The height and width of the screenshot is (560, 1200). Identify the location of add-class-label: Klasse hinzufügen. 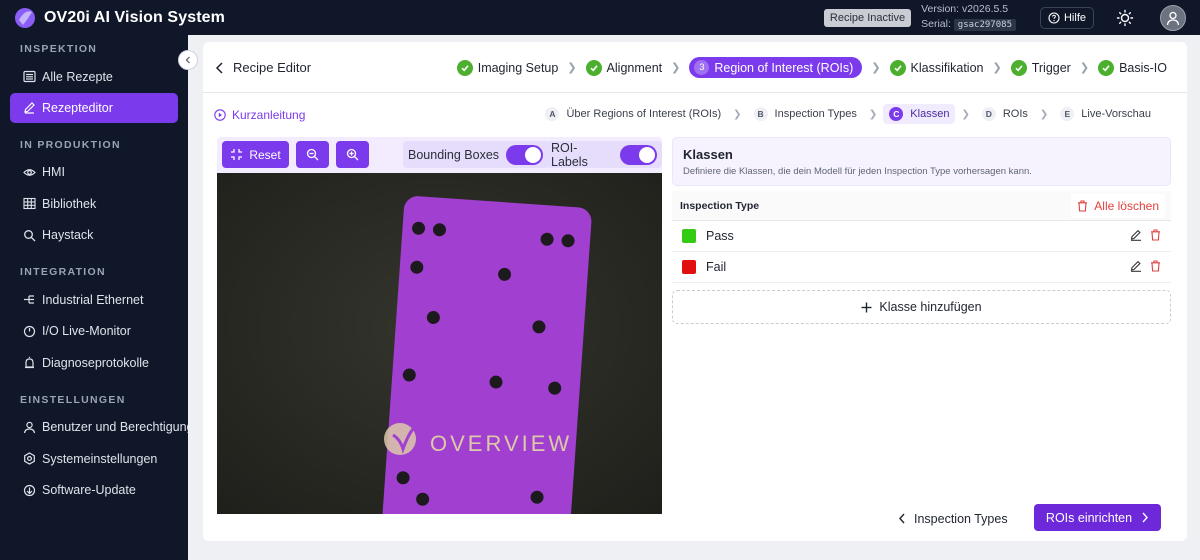
(930, 307).